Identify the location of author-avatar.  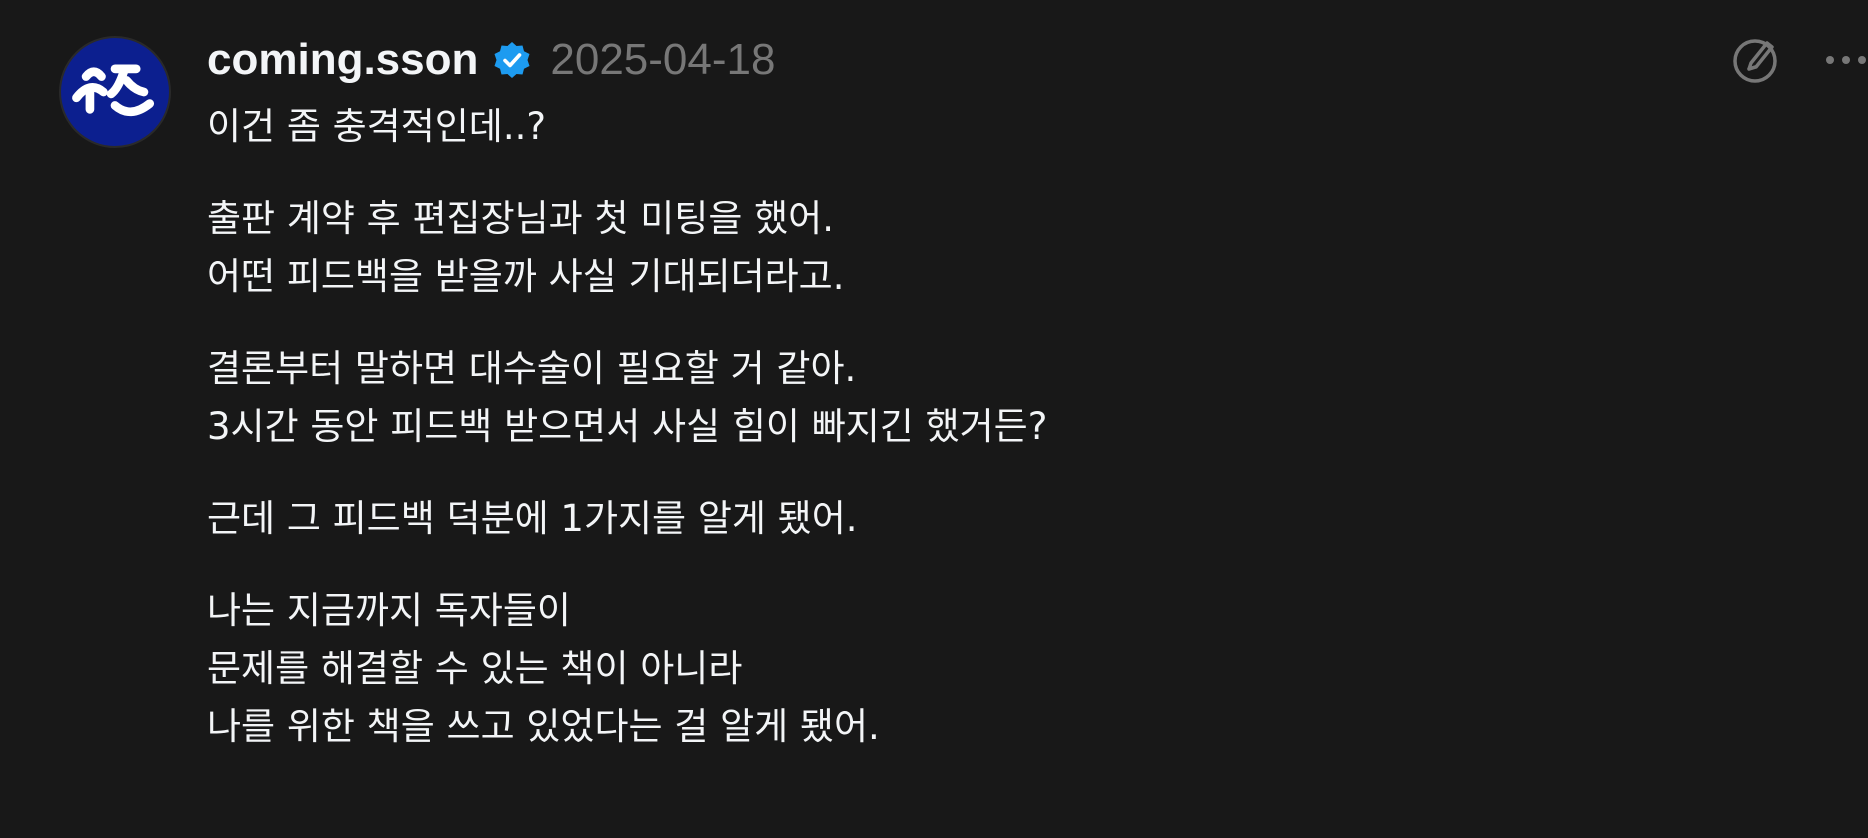
(115, 92).